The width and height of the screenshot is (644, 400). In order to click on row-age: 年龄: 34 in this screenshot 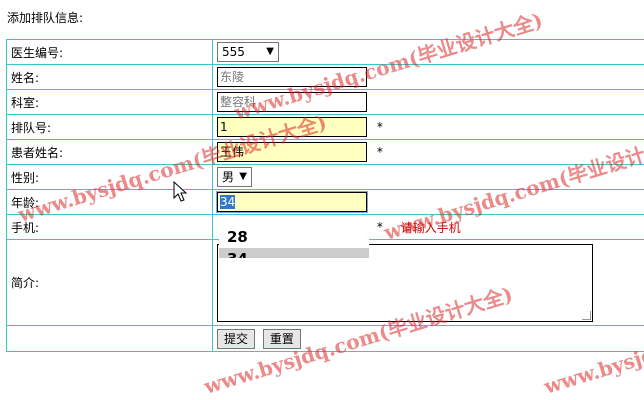, I will do `click(325, 202)`.